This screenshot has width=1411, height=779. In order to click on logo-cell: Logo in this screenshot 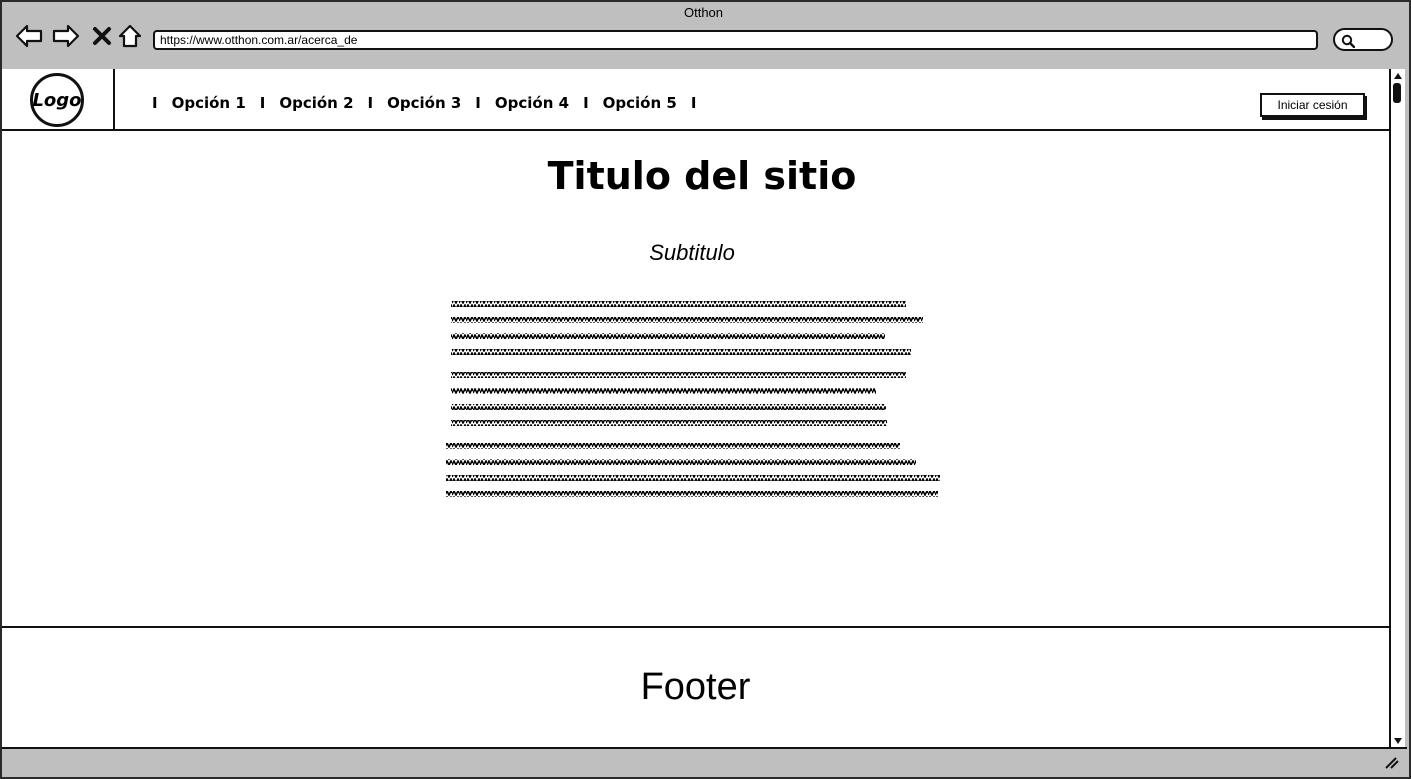, I will do `click(58, 99)`.